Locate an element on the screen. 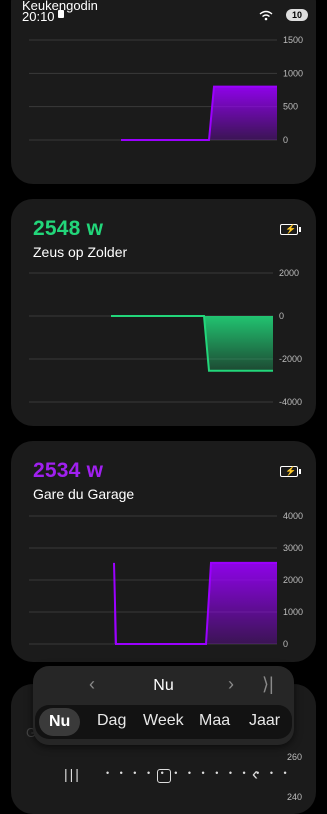 The height and width of the screenshot is (814, 327). recent-apps-button: ||| is located at coordinates (72, 774).